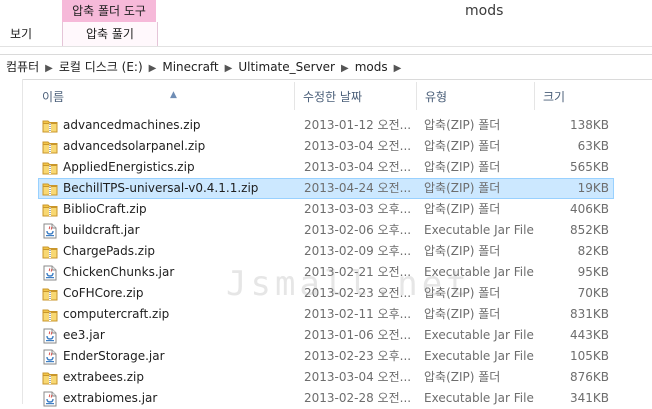 This screenshot has height=409, width=652. I want to click on watermark: Jsmall.net, so click(348, 284).